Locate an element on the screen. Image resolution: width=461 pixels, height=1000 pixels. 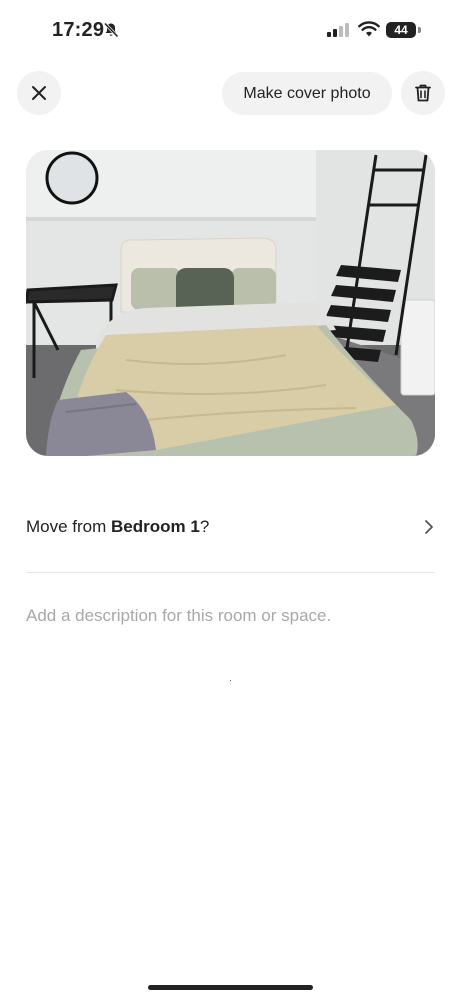
battery-indicator: 44 is located at coordinates (401, 30).